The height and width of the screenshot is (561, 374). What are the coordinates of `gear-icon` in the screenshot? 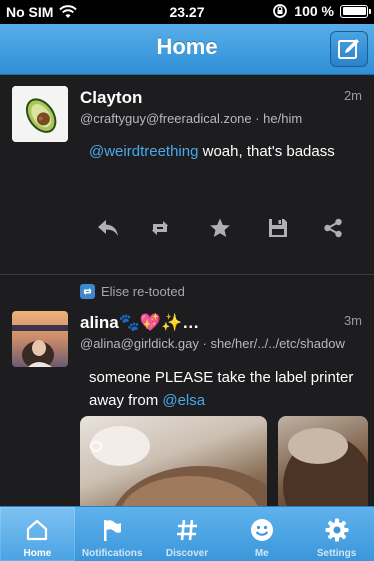 It's located at (337, 530).